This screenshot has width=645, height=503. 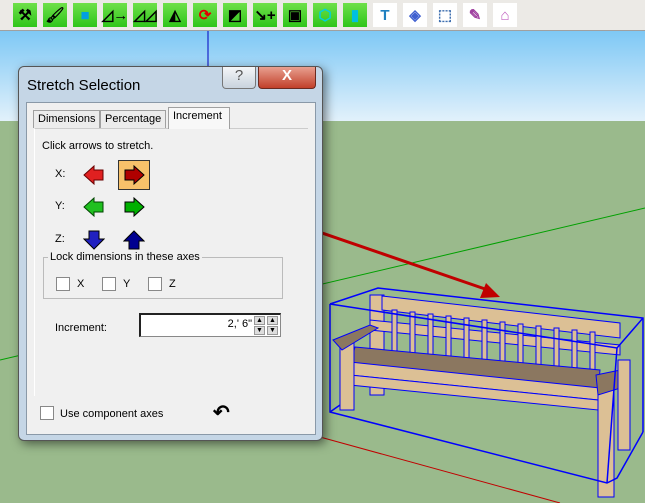 I want to click on edit-form-icon: ✎, so click(x=475, y=15).